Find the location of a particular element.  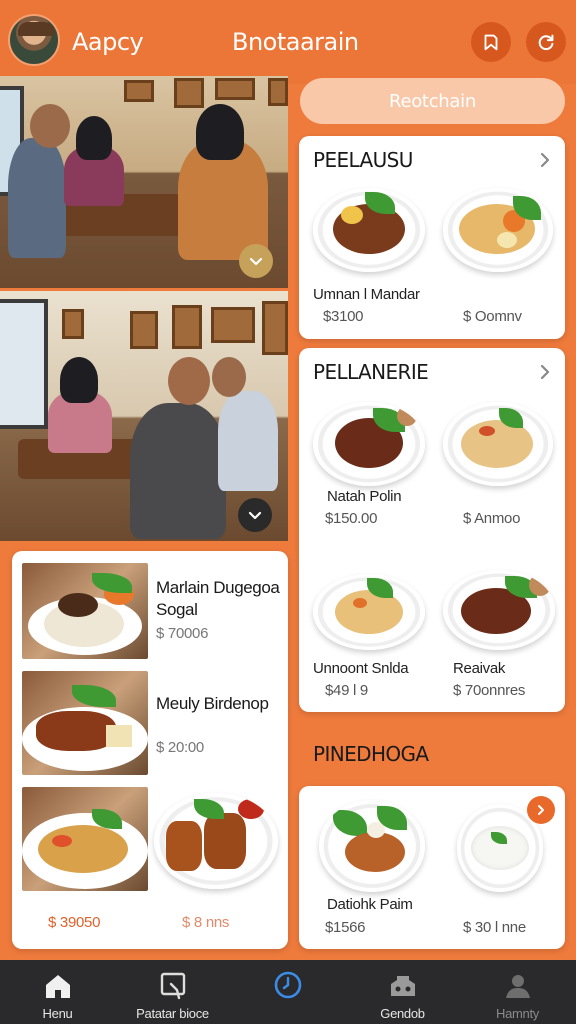

next-button is located at coordinates (541, 810).